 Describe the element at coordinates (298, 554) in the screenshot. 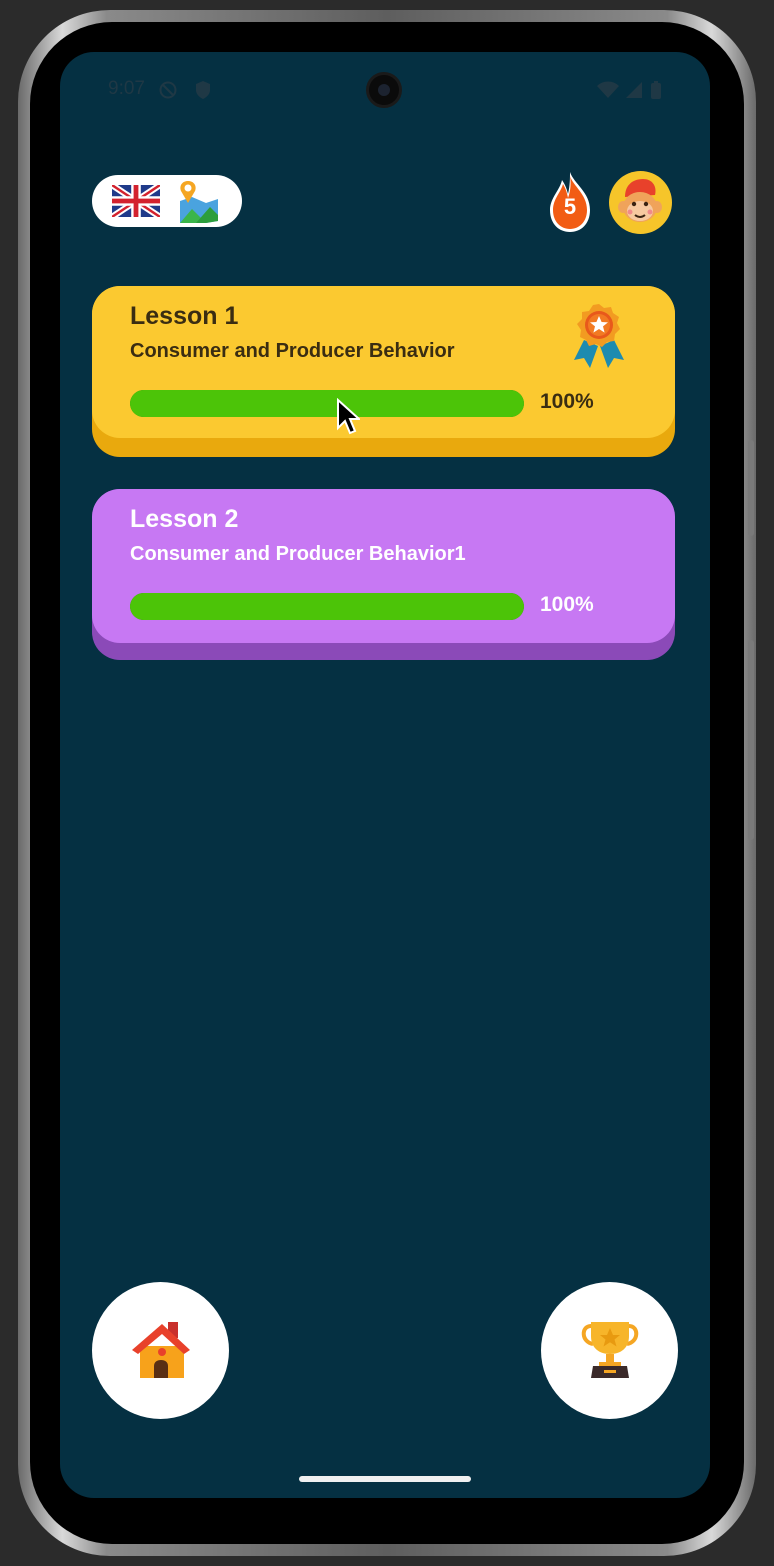

I see `lesson-subtitle: Consumer and Producer Behavior1` at that location.